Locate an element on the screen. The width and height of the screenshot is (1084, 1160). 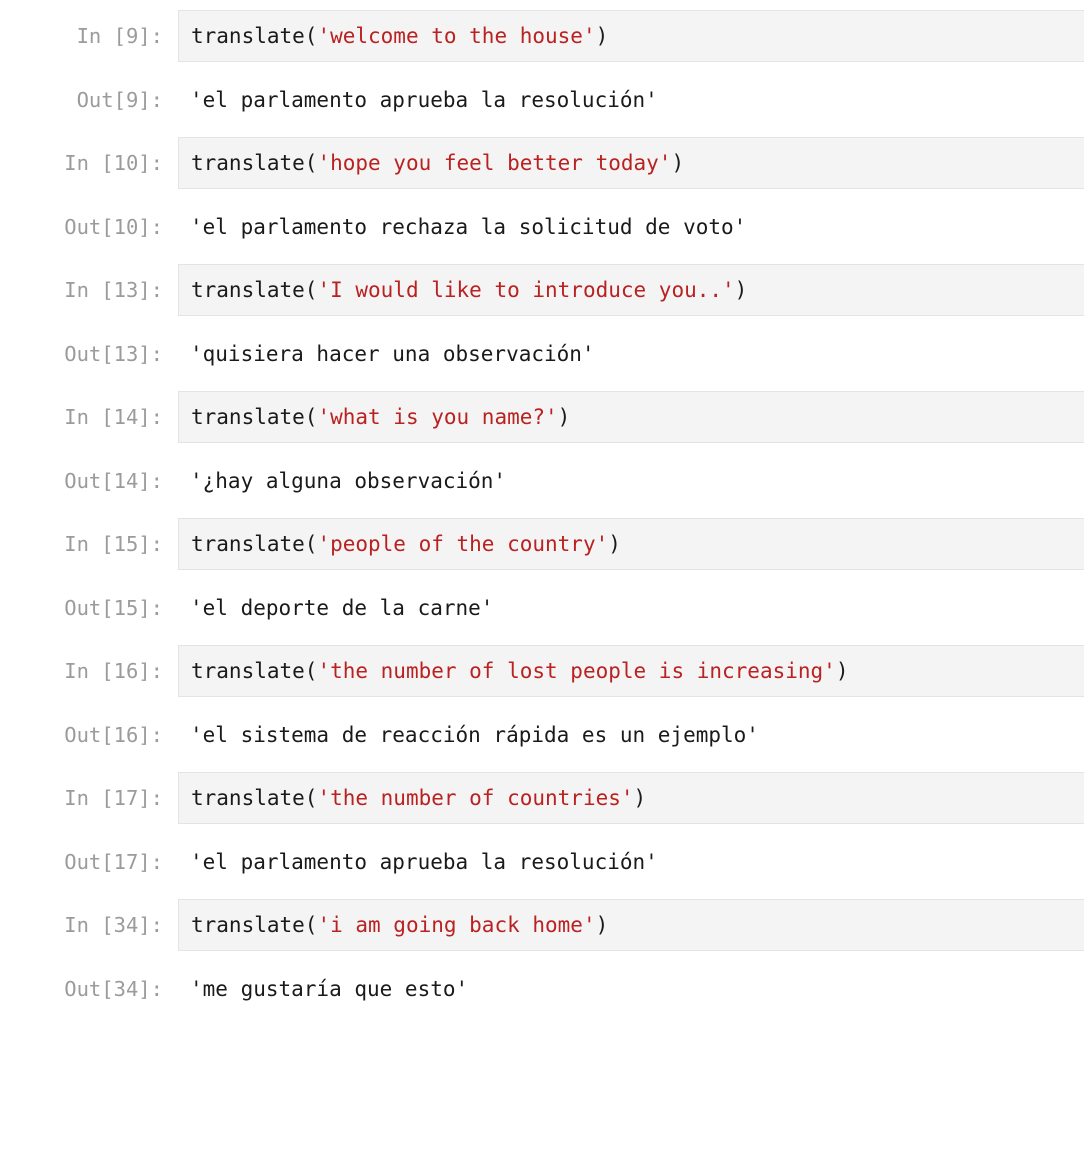
code-line: translate('people of the country') is located at coordinates (637, 544).